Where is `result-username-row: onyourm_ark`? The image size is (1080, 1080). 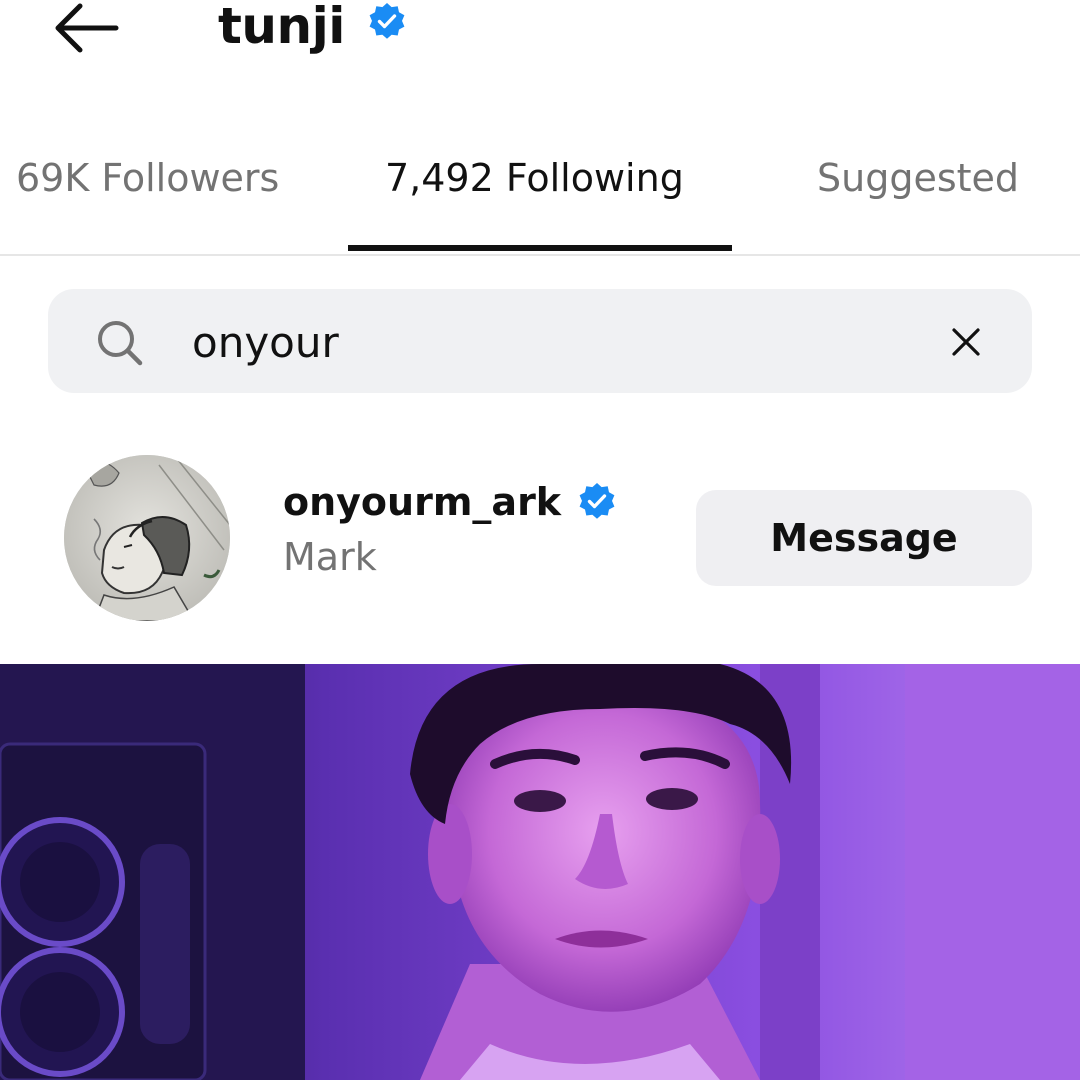
result-username-row: onyourm_ark is located at coordinates (450, 502).